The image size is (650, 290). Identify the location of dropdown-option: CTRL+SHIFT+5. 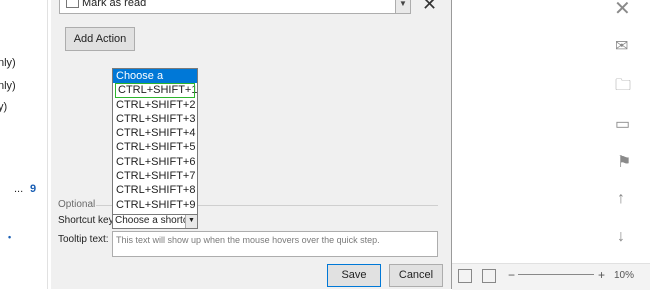
(155, 147).